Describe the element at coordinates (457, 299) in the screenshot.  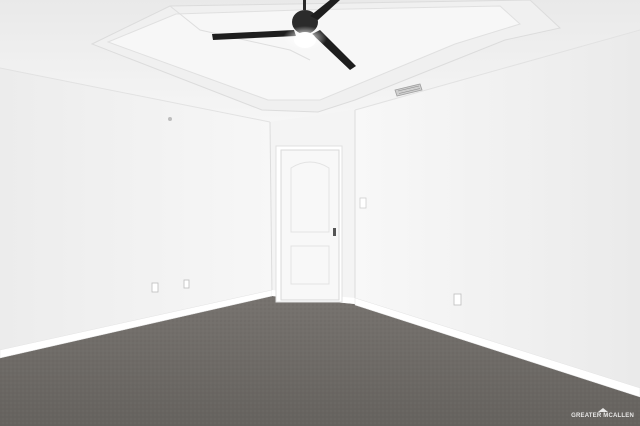
I see `outlet-right` at that location.